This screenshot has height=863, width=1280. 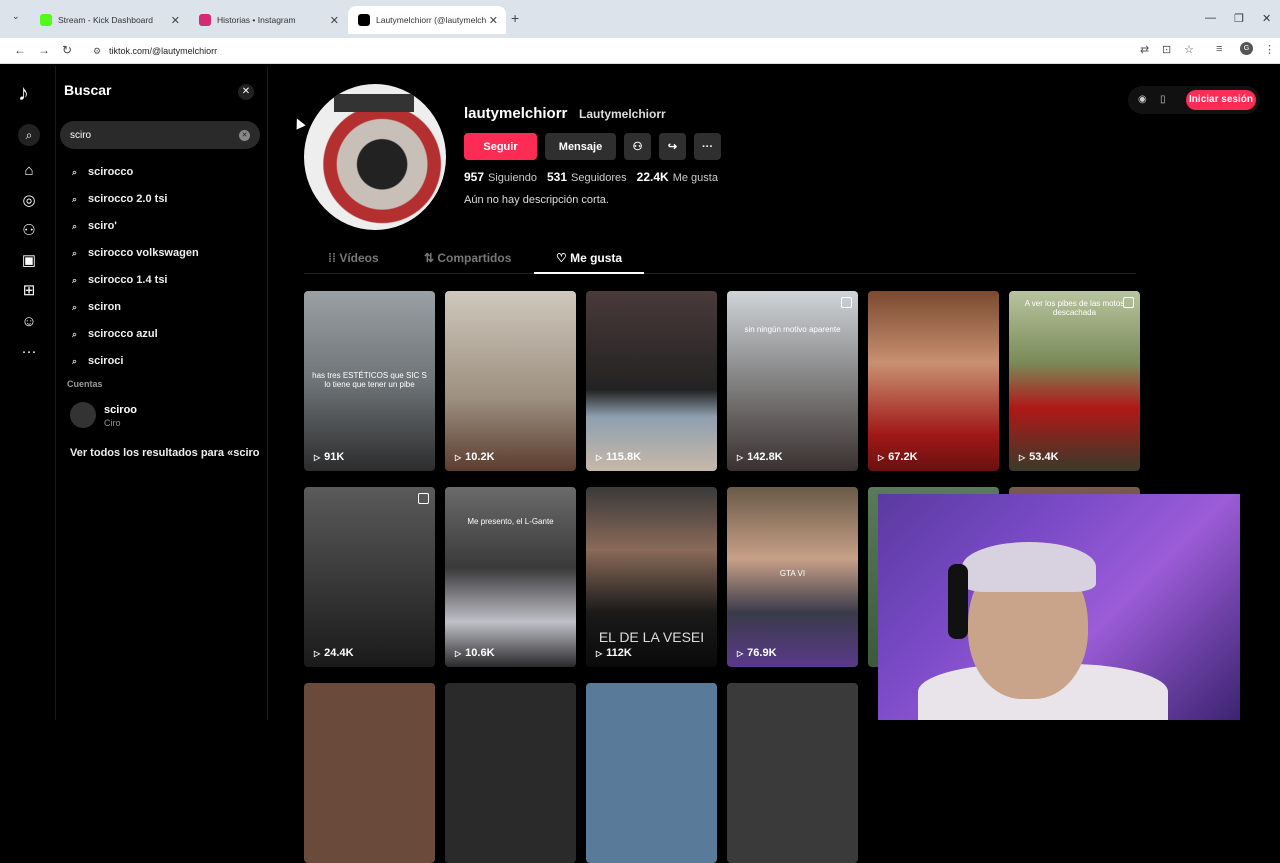 What do you see at coordinates (1246, 48) in the screenshot?
I see `browser-profile-avatar: G` at bounding box center [1246, 48].